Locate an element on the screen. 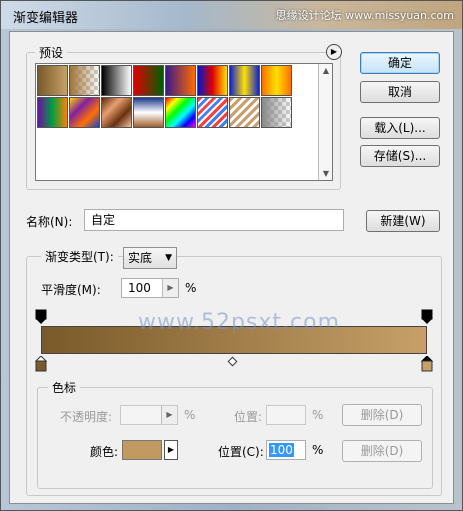 This screenshot has height=511, width=463. location-unit: % is located at coordinates (318, 450).